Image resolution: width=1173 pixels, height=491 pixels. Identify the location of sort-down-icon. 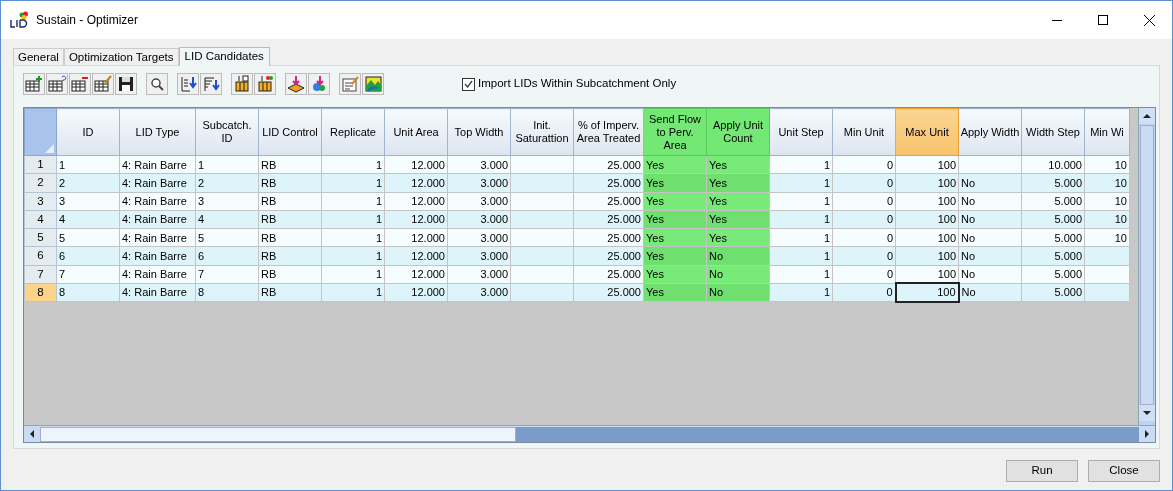
(188, 84).